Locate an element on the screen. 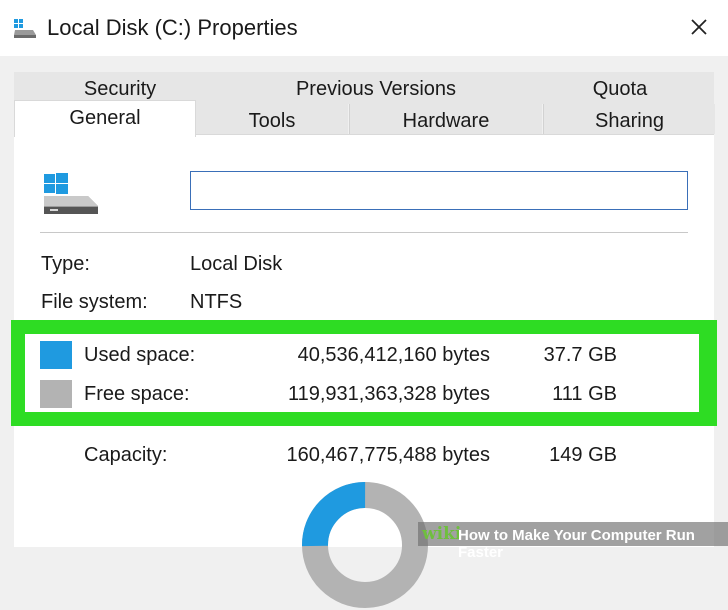  capacity-bytes: 160,467,775,488 bytes is located at coordinates (388, 455).